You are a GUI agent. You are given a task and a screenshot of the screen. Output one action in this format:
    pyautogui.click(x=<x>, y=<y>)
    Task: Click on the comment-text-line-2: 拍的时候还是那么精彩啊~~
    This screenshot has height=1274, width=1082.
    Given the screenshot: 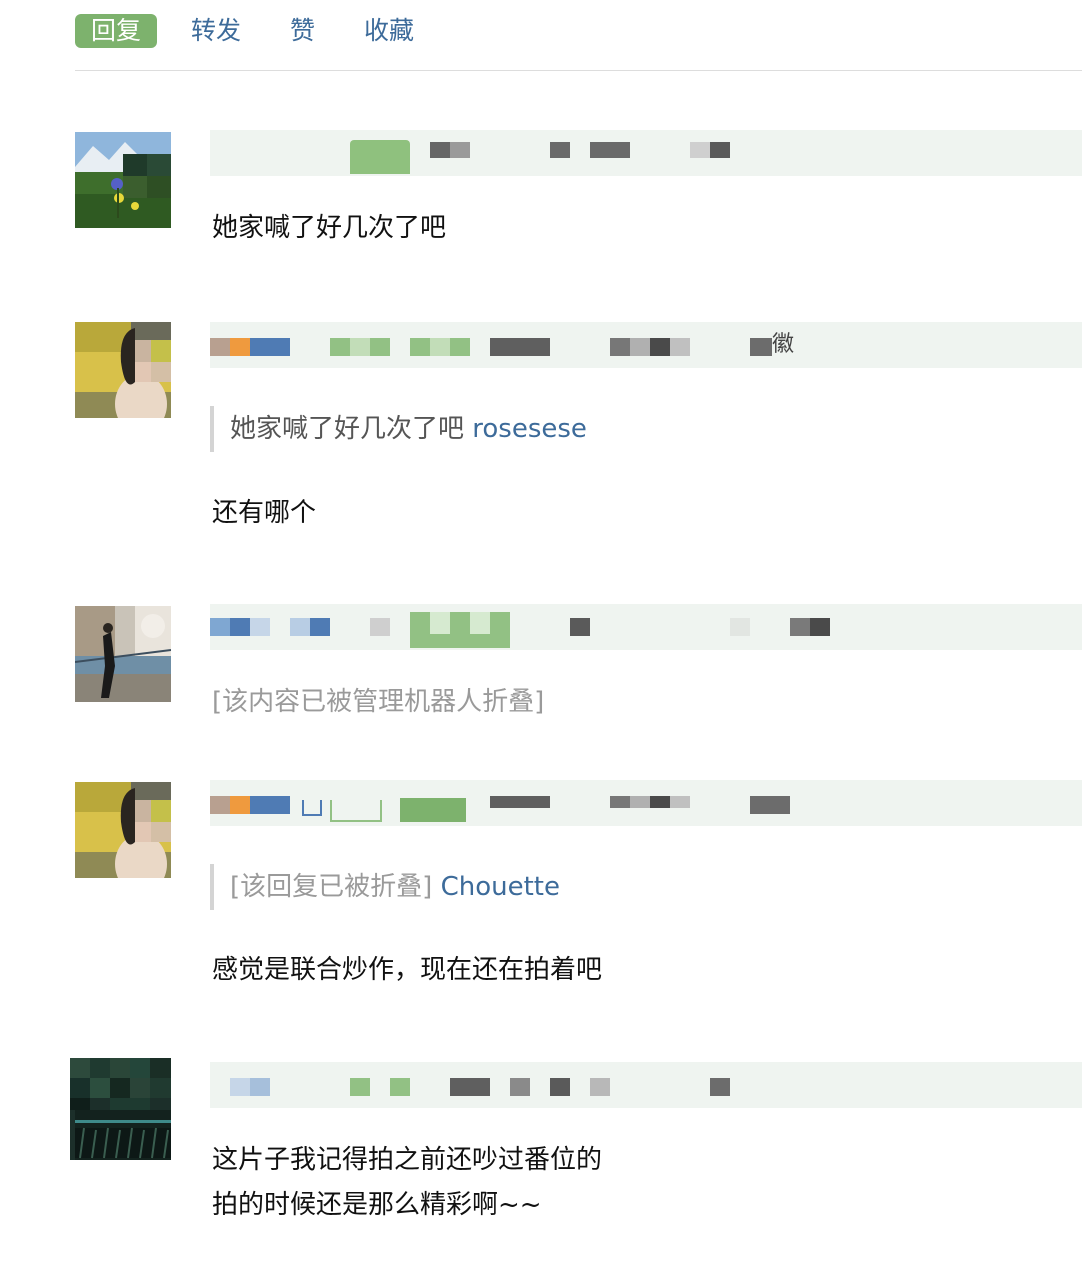 What is the action you would take?
    pyautogui.click(x=377, y=1205)
    